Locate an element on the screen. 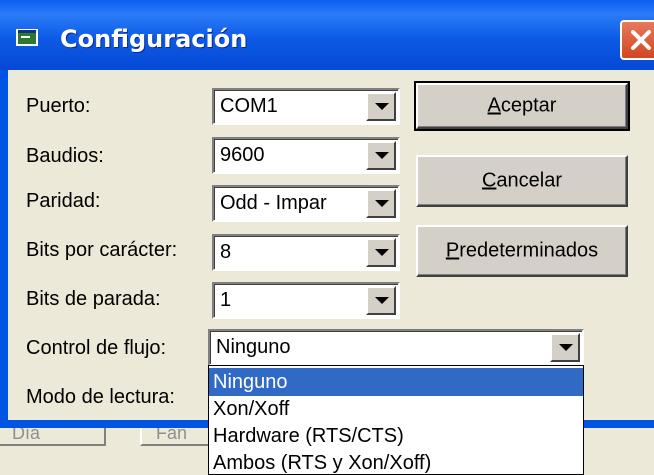 The image size is (654, 475). cancelar-accel: C is located at coordinates (489, 180).